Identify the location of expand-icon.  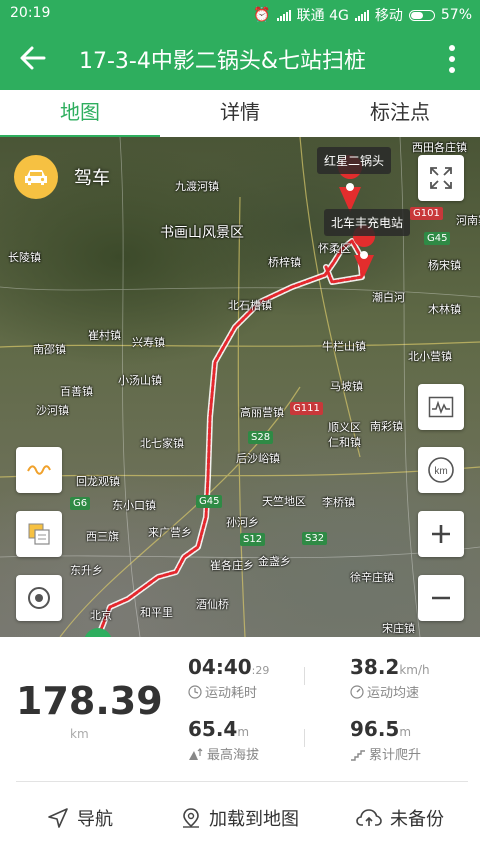
(441, 178).